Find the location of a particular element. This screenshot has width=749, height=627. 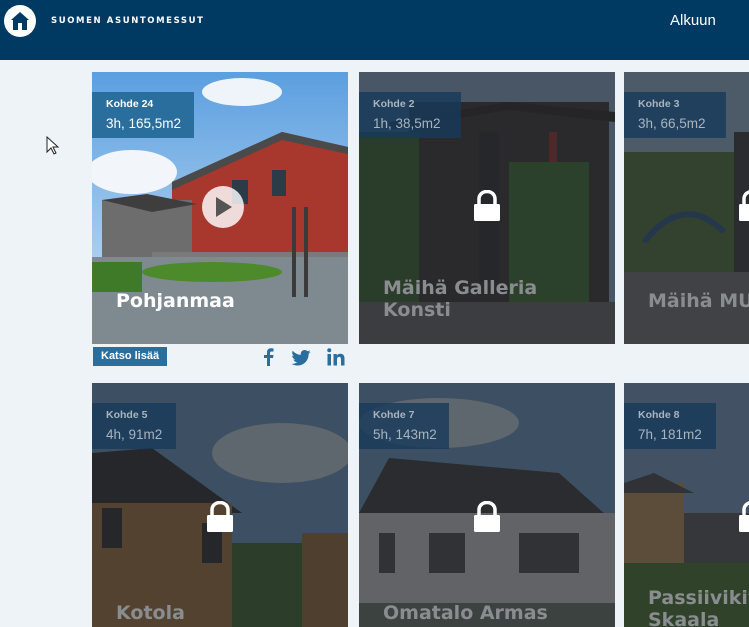

property-title: Kotola is located at coordinates (150, 613).